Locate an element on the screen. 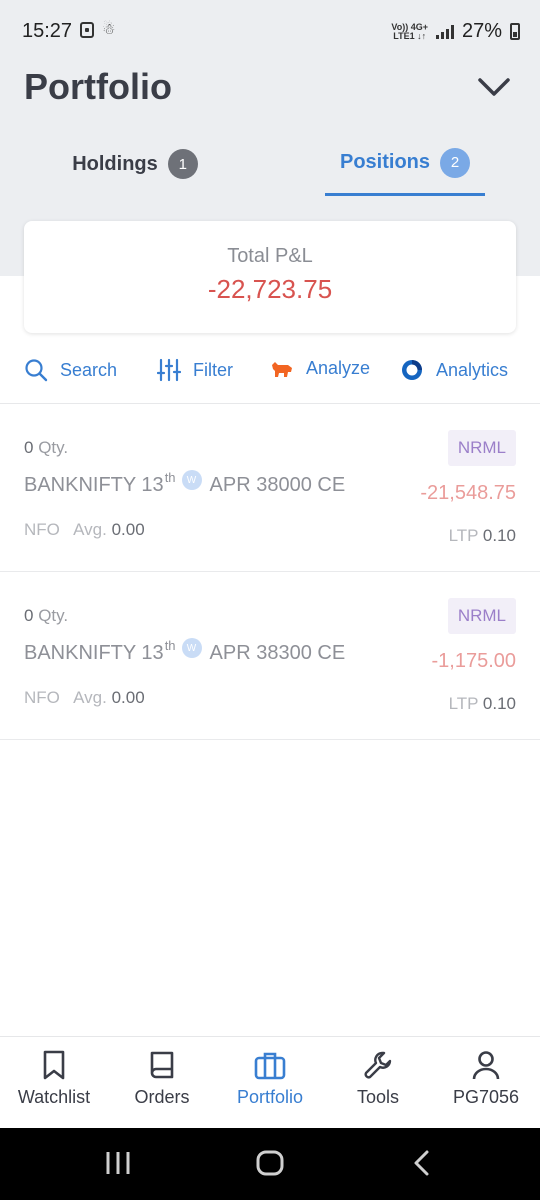 Image resolution: width=540 pixels, height=1200 pixels. battery-percent: 27% is located at coordinates (481, 31).